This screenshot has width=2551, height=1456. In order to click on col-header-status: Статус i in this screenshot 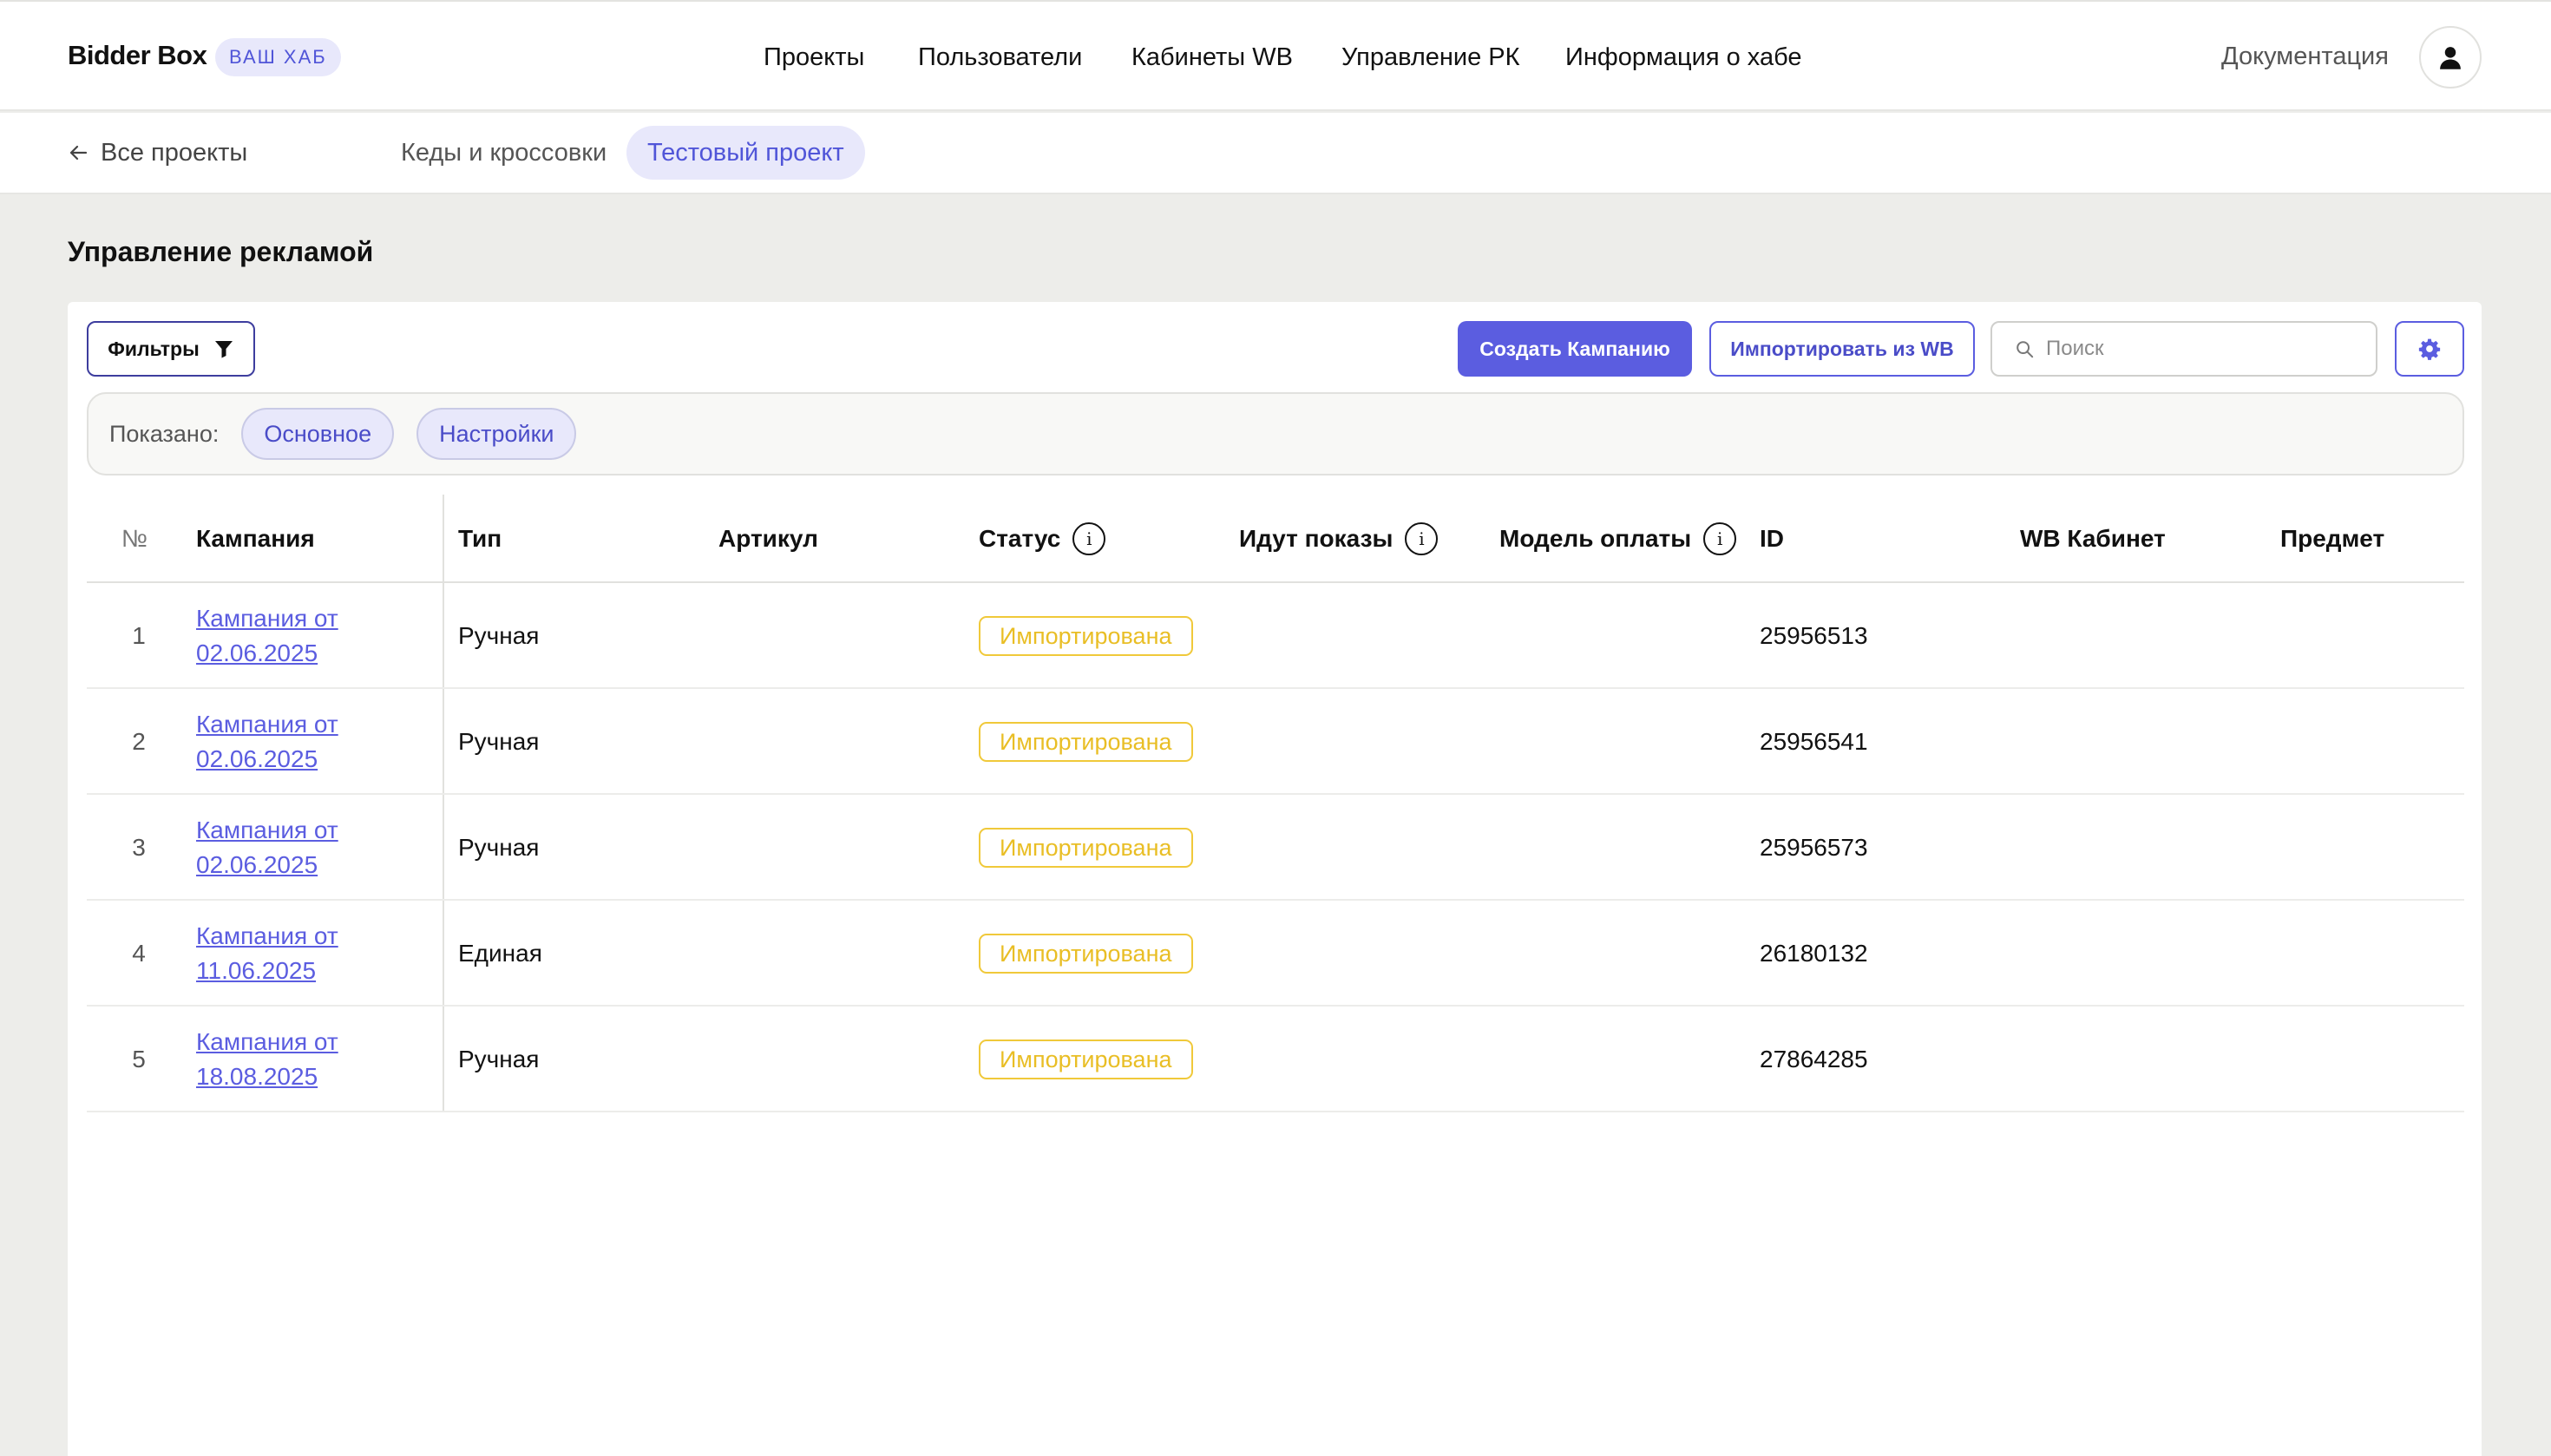, I will do `click(1043, 539)`.